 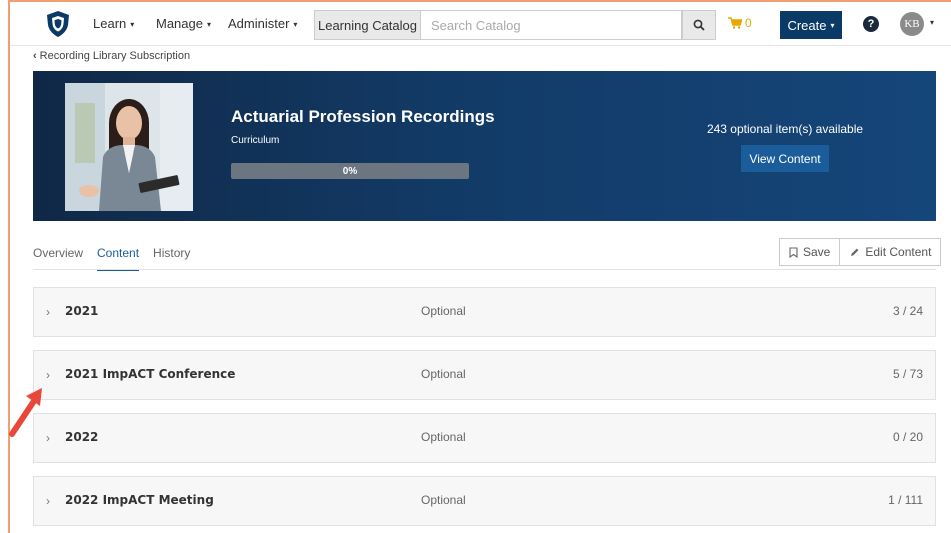 I want to click on search-catalog-input, so click(x=551, y=25).